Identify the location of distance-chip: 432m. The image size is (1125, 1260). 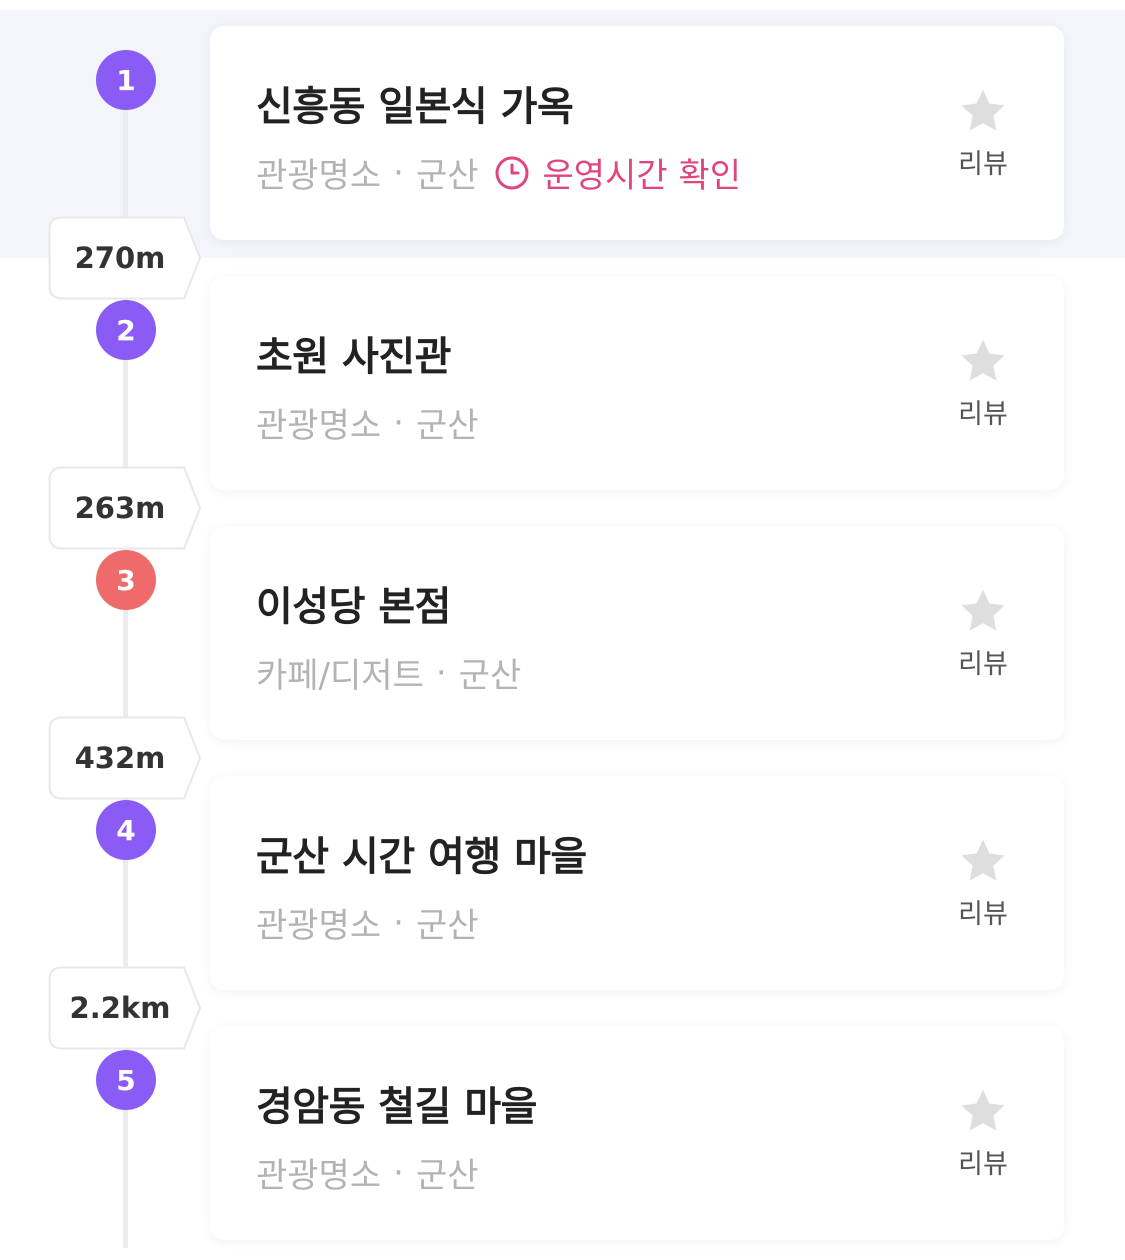
(125, 758).